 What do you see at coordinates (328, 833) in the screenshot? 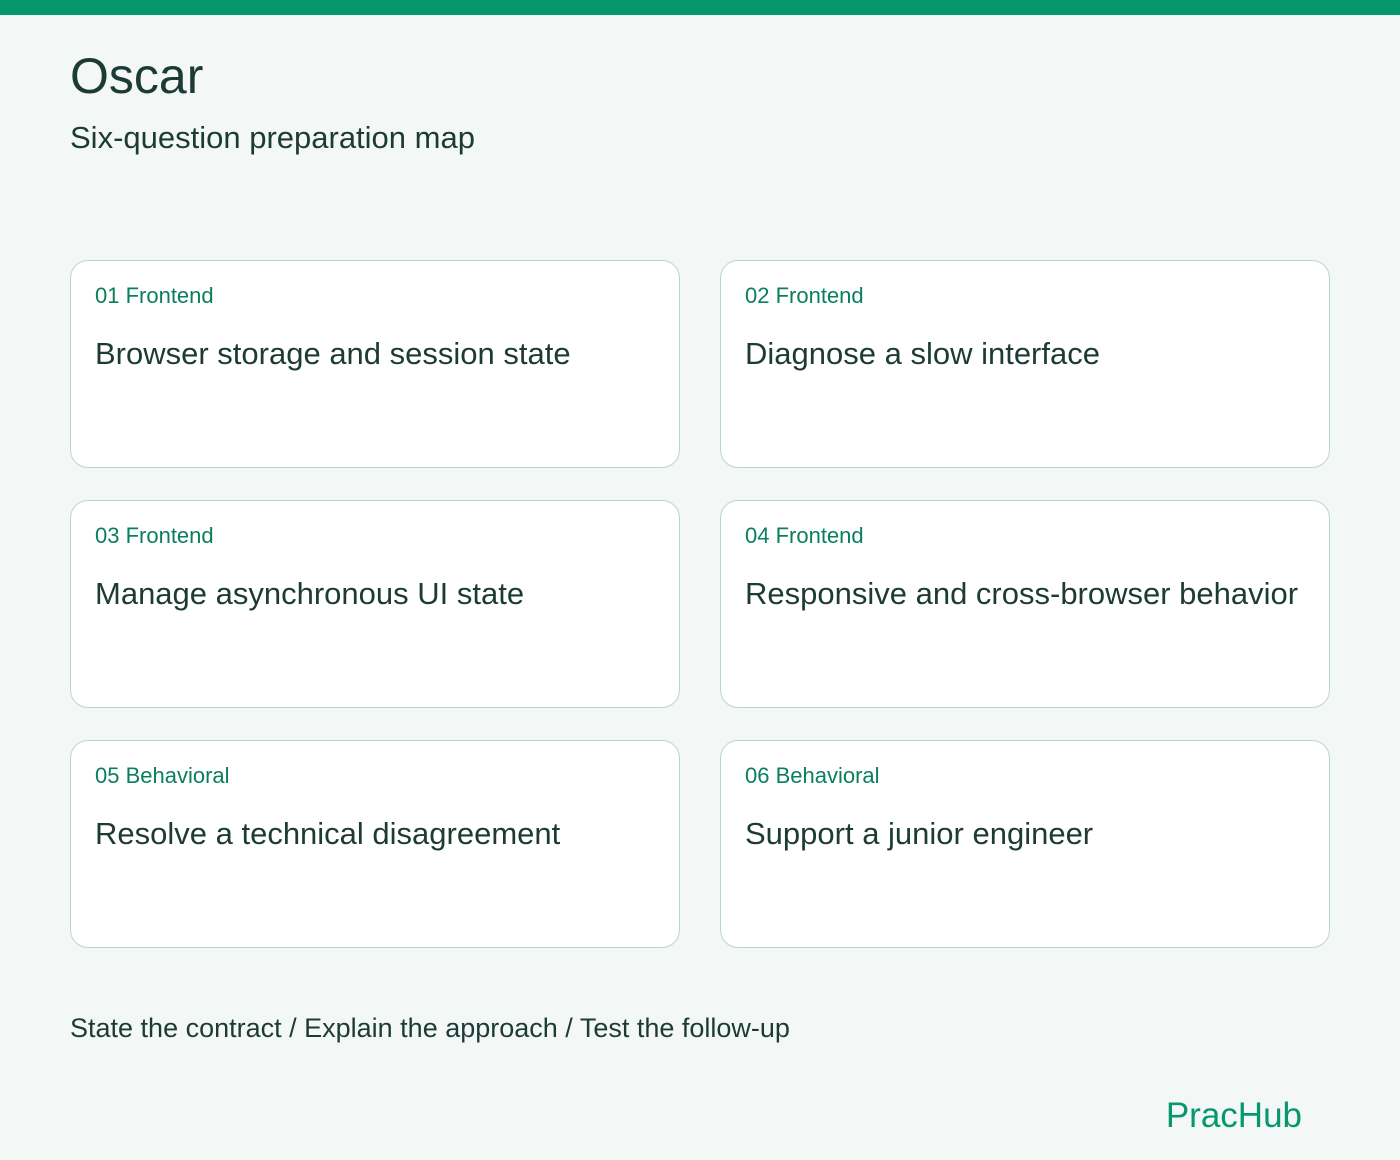
I see `question-title: Resolve a technical disagreement` at bounding box center [328, 833].